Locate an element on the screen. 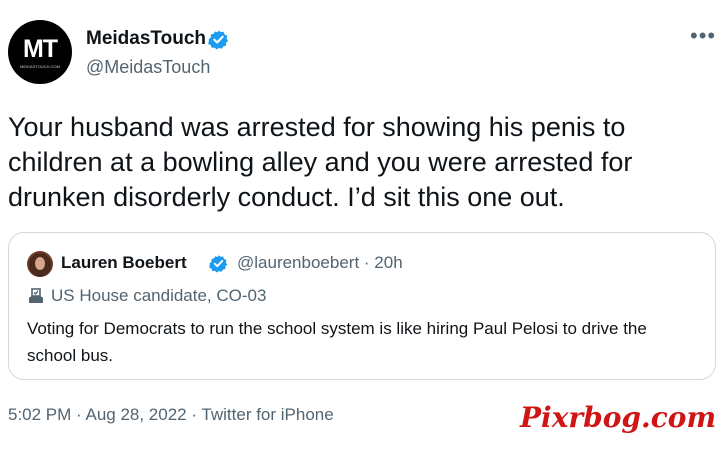 The height and width of the screenshot is (452, 726). avatar-face-shape is located at coordinates (40, 263).